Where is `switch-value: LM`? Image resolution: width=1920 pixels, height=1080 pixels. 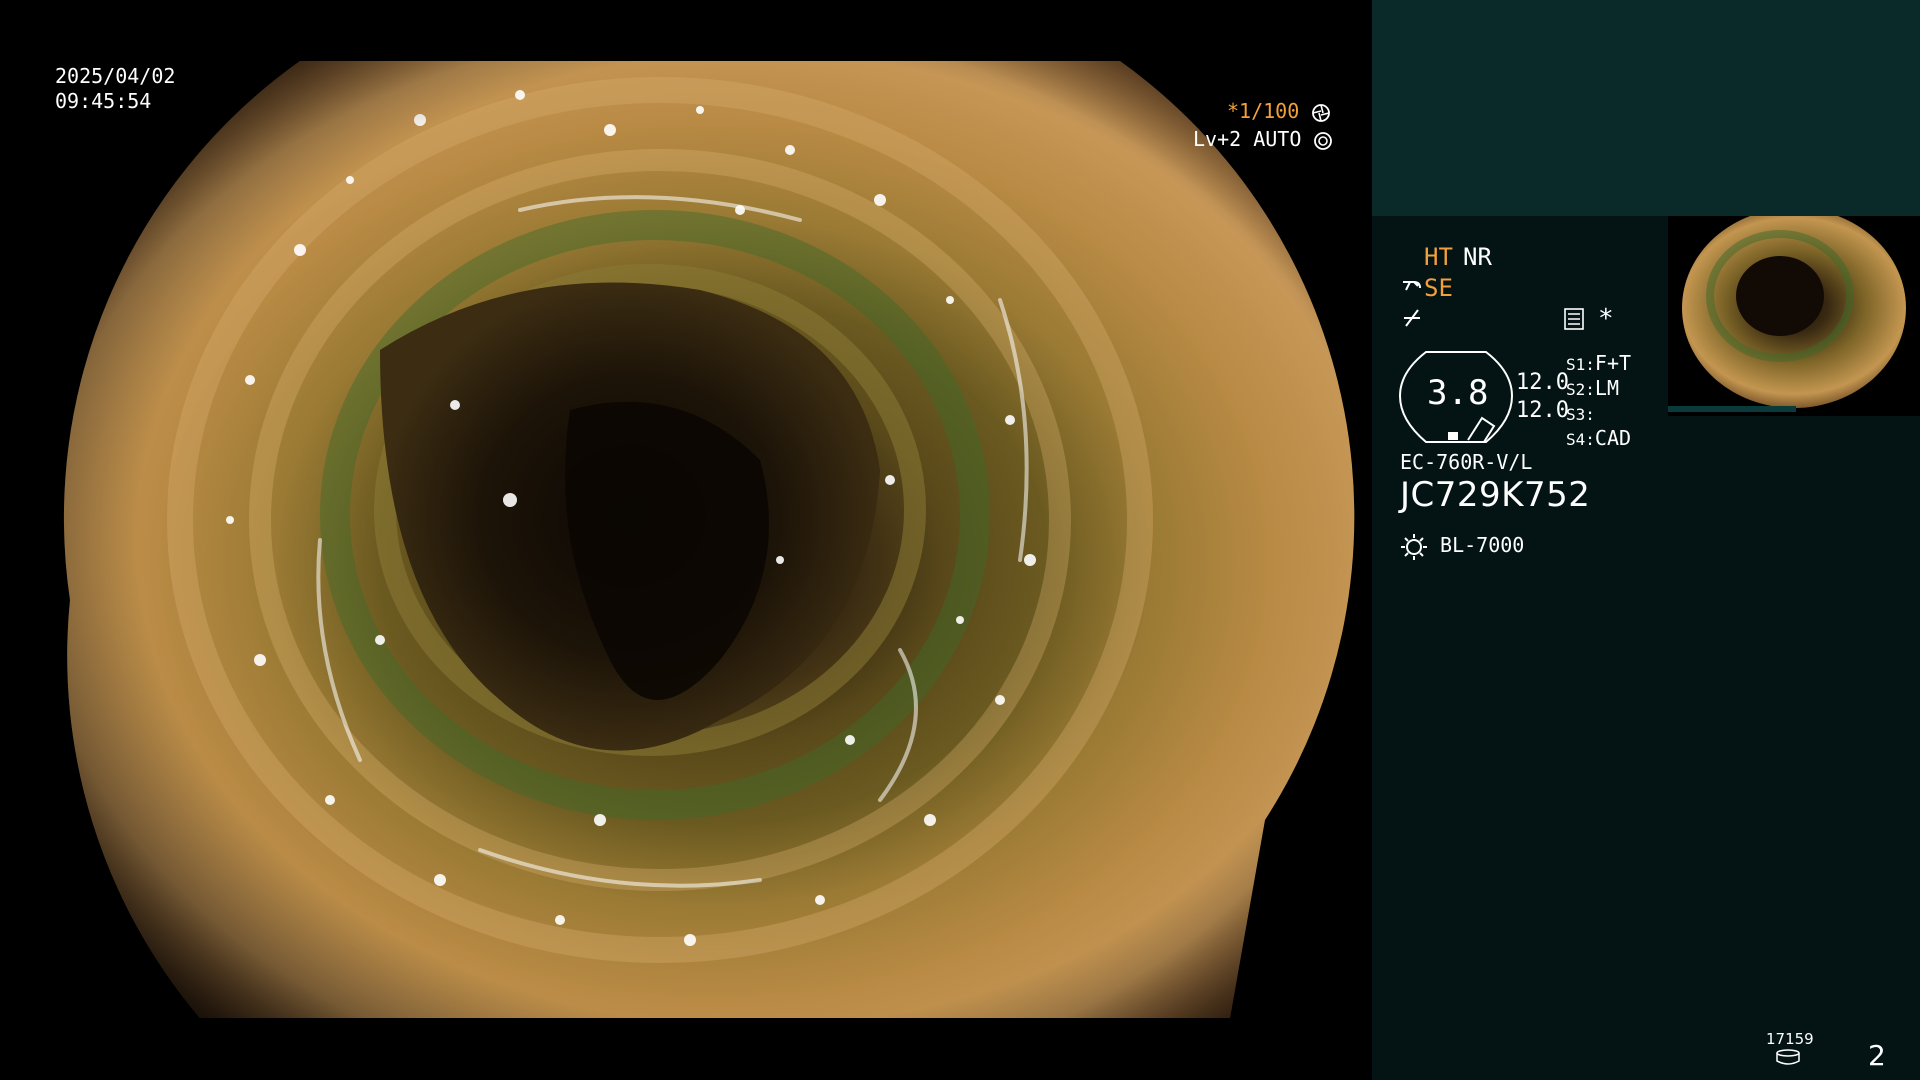 switch-value: LM is located at coordinates (1606, 388).